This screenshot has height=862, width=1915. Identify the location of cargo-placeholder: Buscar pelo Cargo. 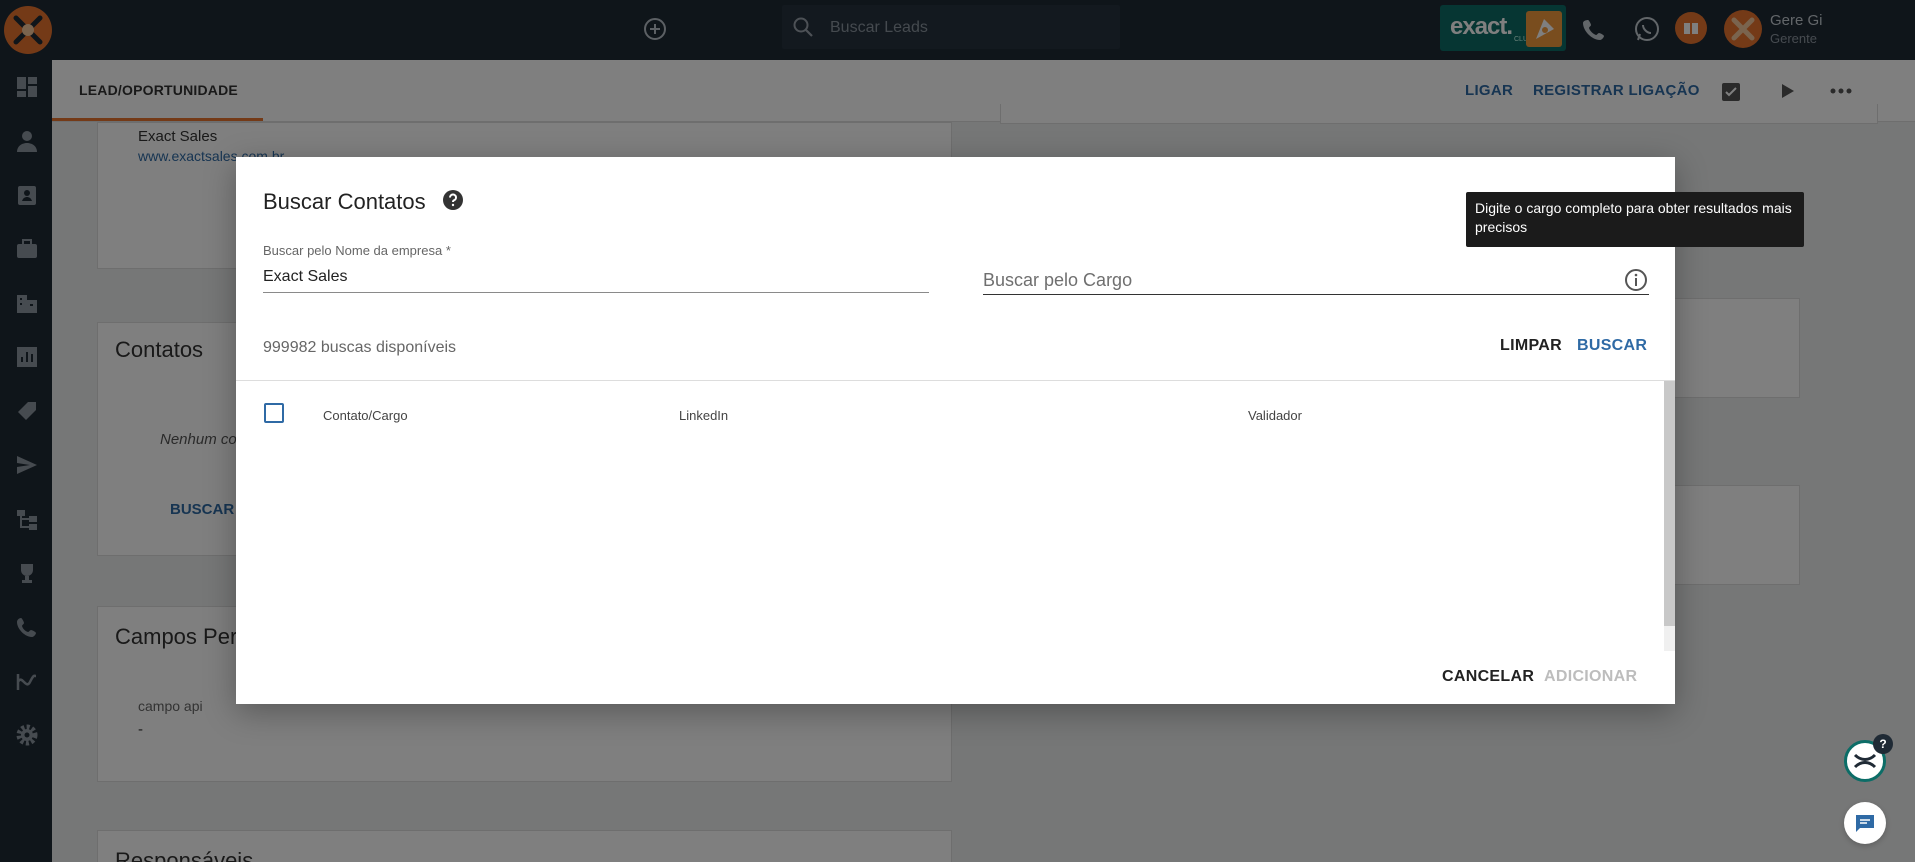
(1058, 280).